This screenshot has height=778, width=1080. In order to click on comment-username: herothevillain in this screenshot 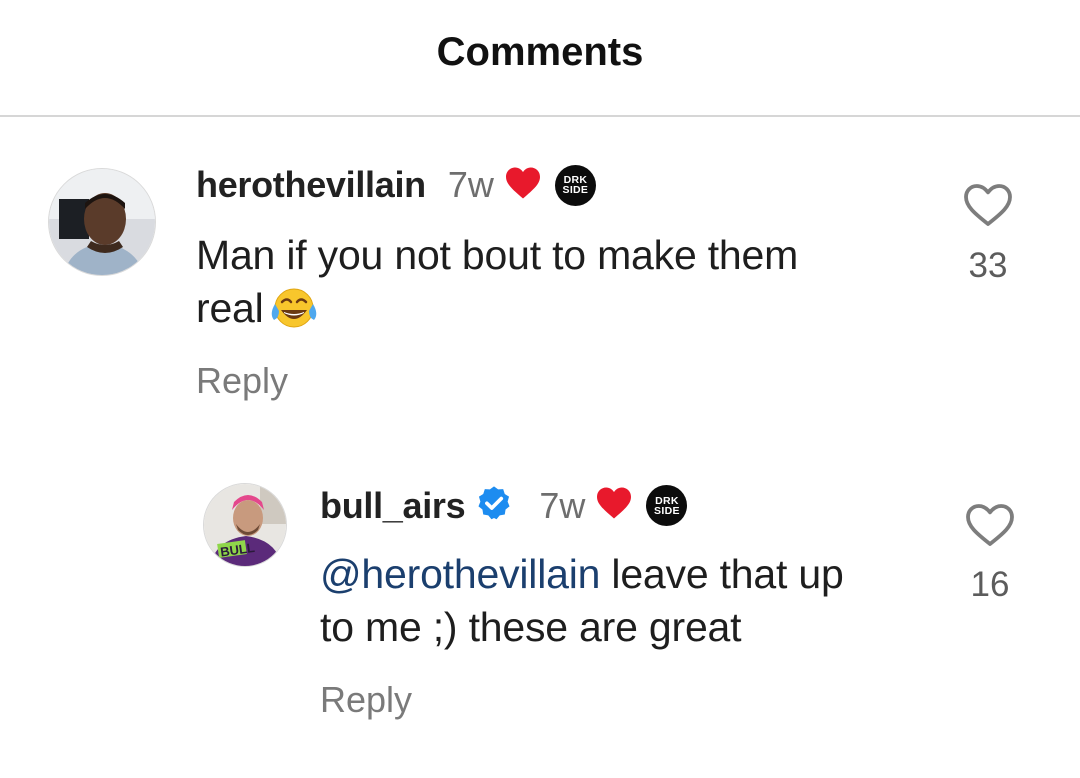, I will do `click(311, 185)`.